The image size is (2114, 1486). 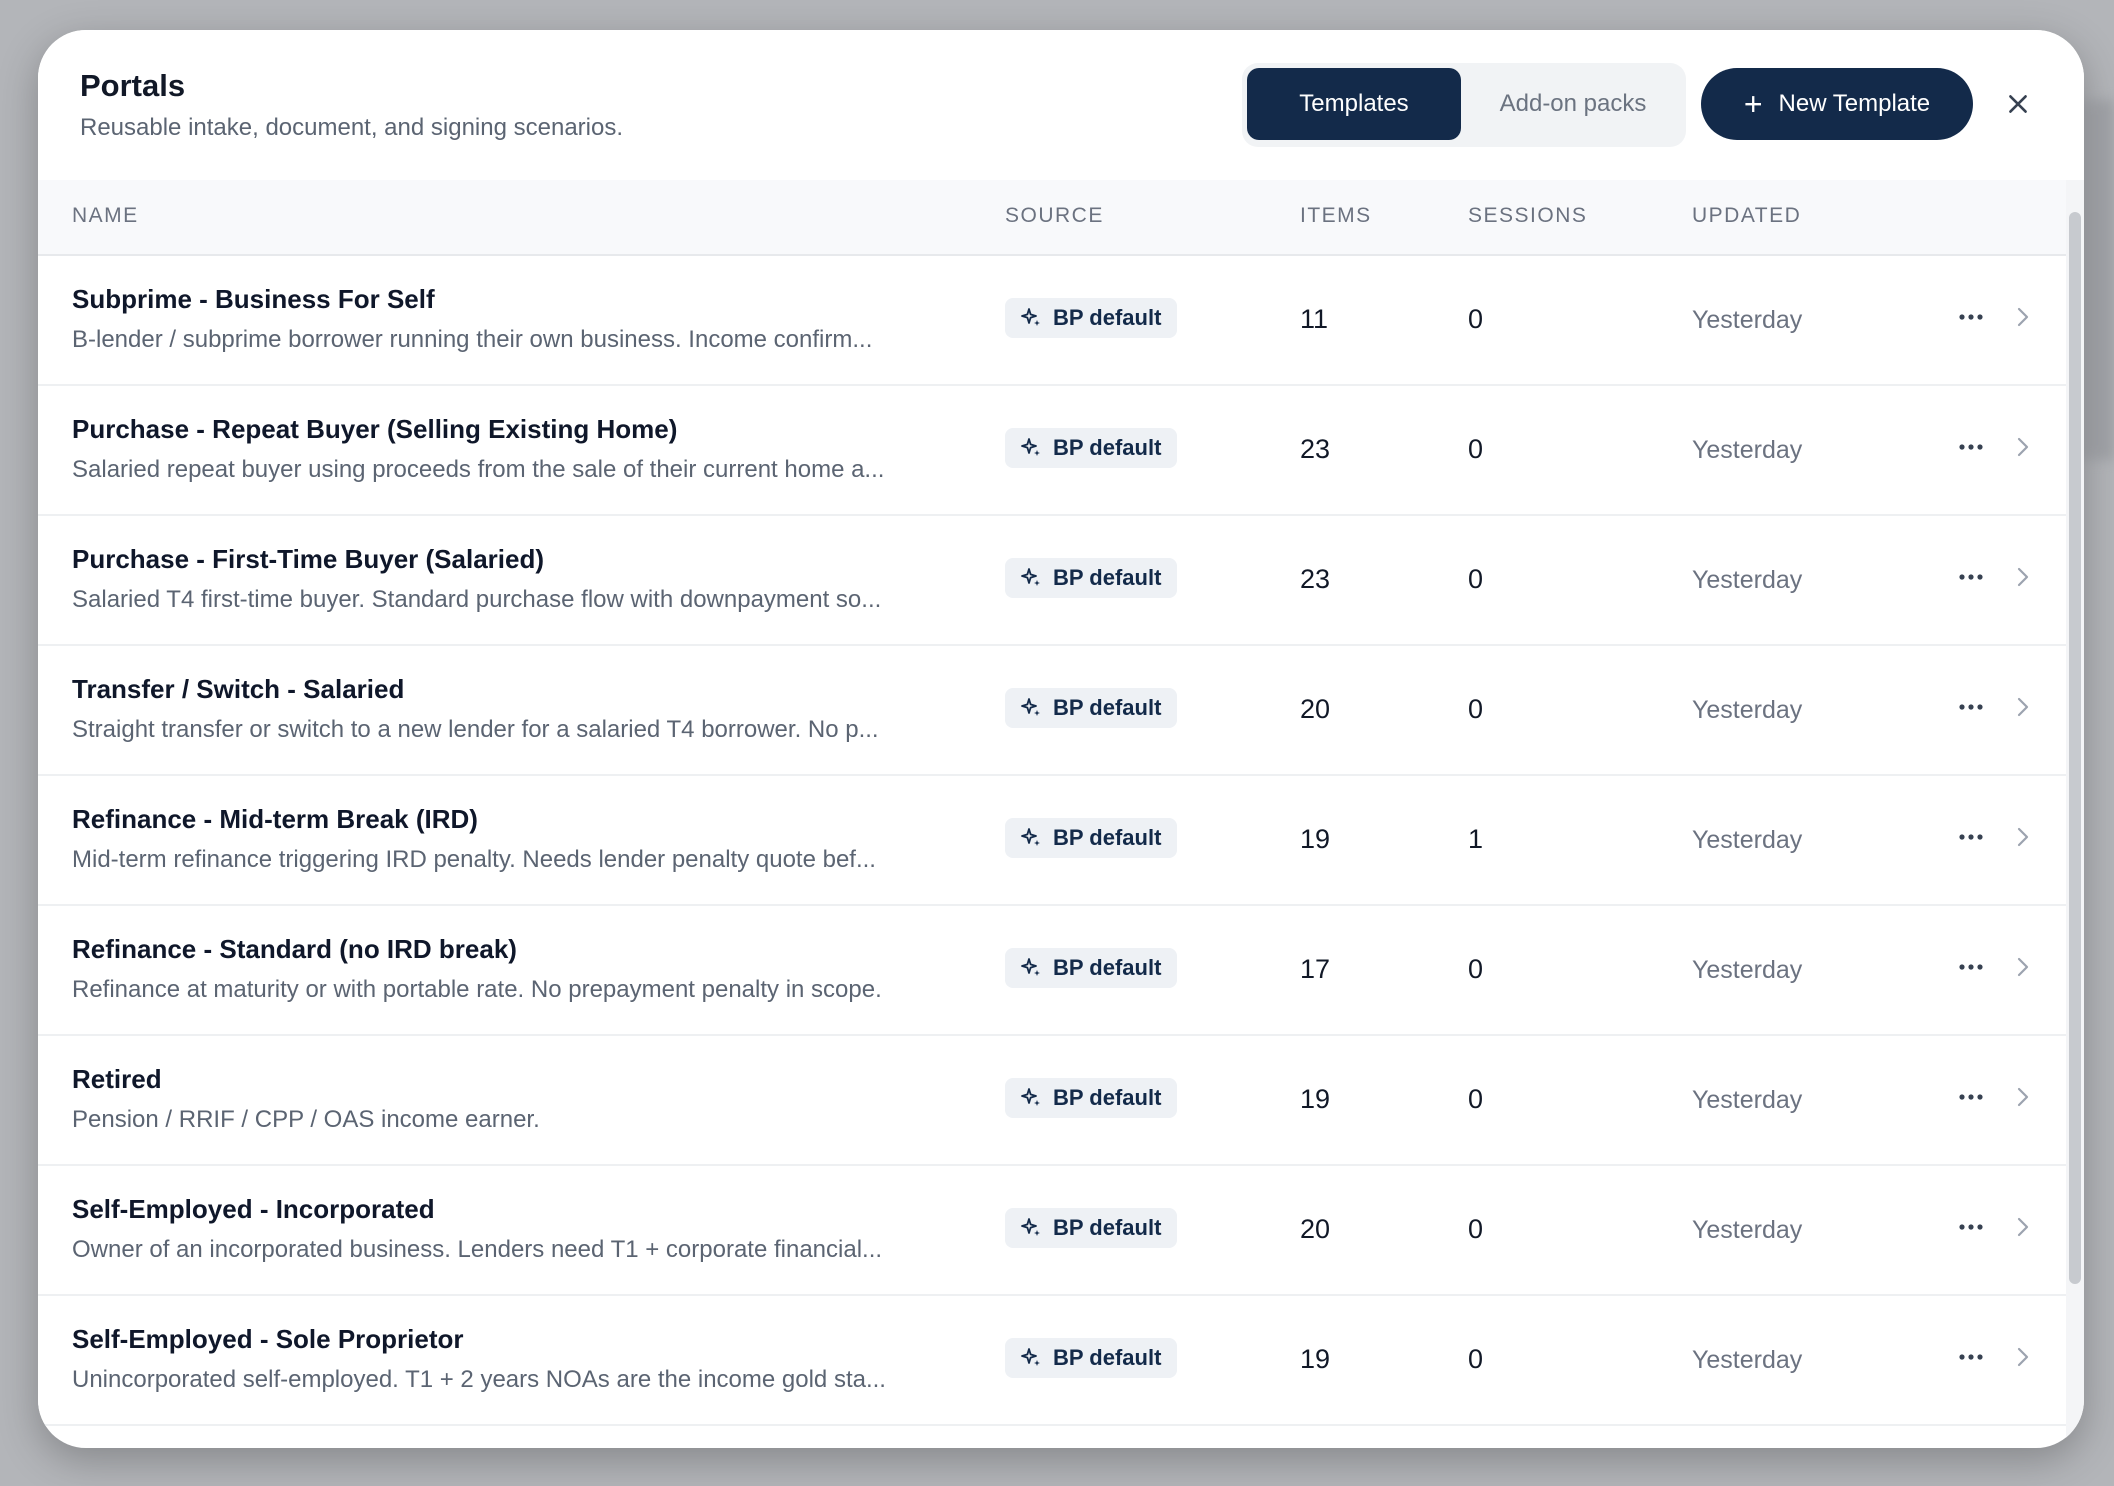 I want to click on table-header: NAME SOURCE ITEMS SESSIONS UPDATED, so click(x=1052, y=218).